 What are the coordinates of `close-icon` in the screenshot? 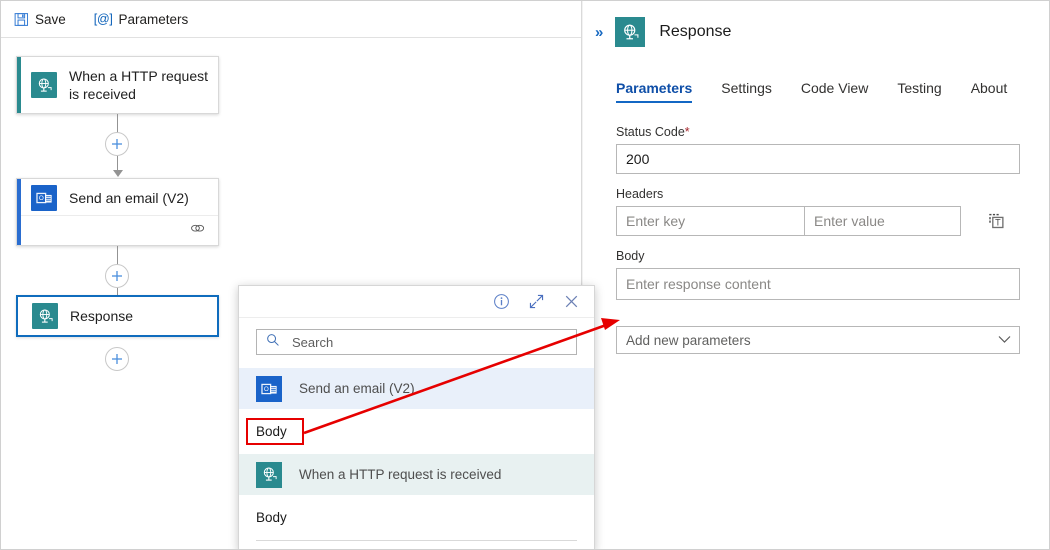 It's located at (571, 301).